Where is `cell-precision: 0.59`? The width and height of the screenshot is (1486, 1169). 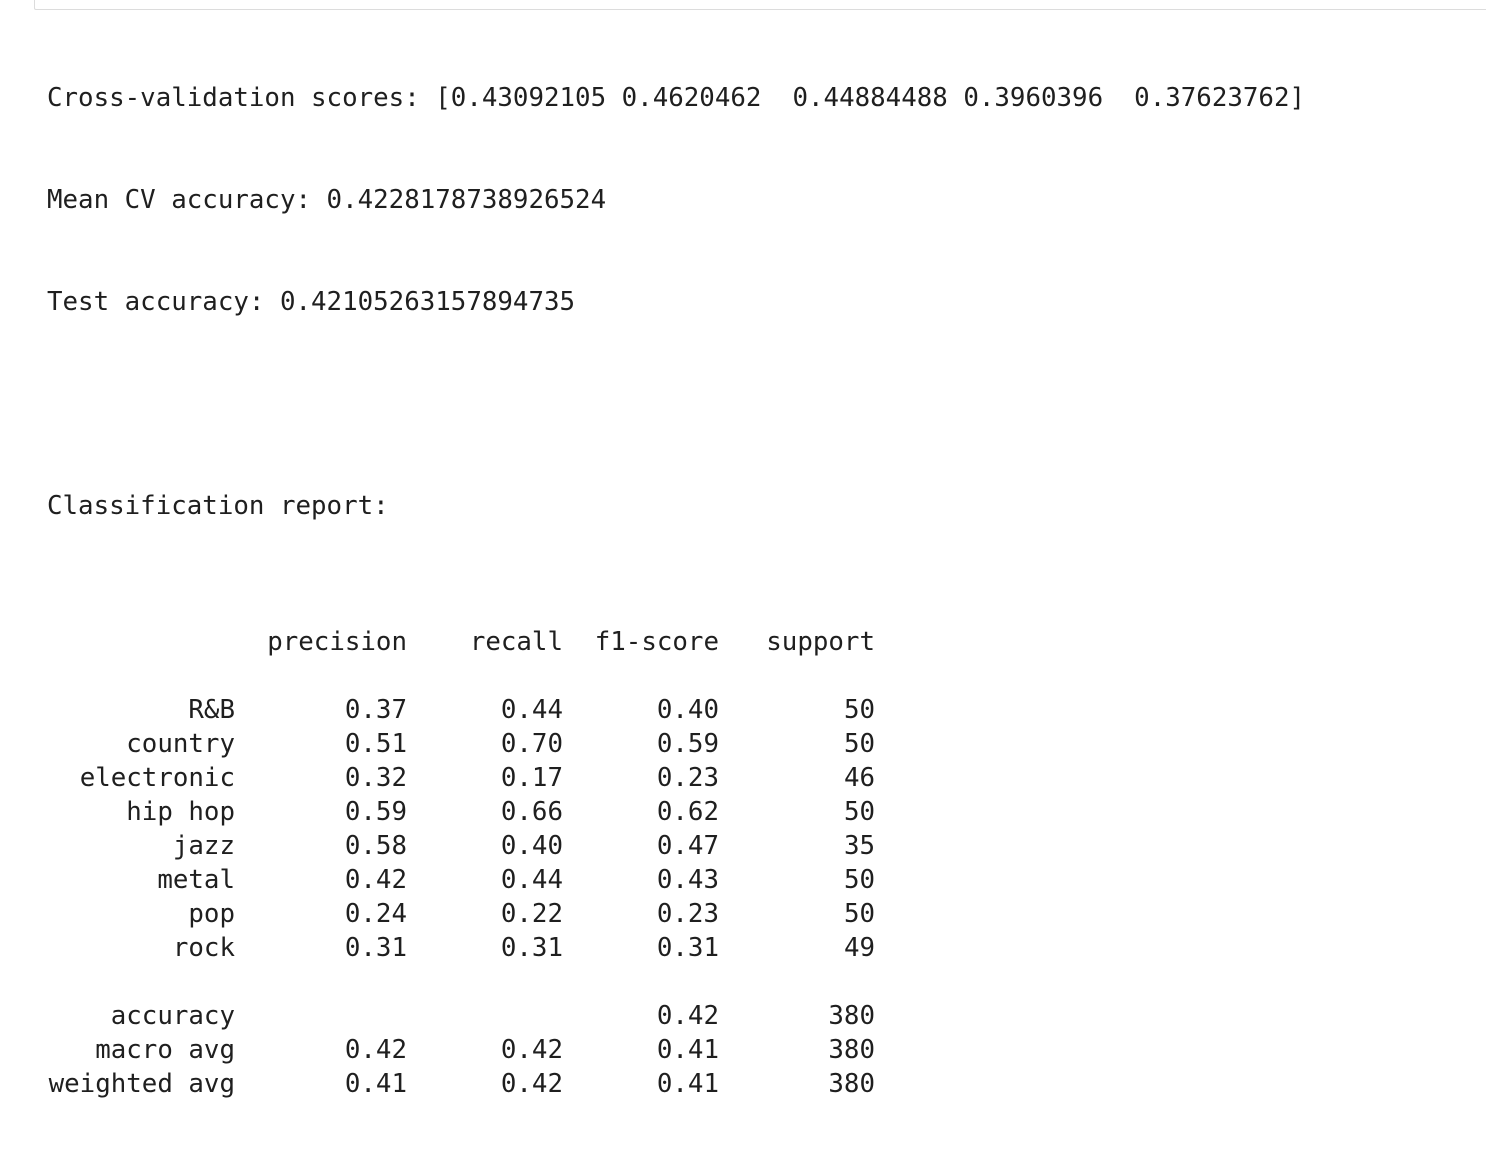
cell-precision: 0.59 is located at coordinates (375, 812).